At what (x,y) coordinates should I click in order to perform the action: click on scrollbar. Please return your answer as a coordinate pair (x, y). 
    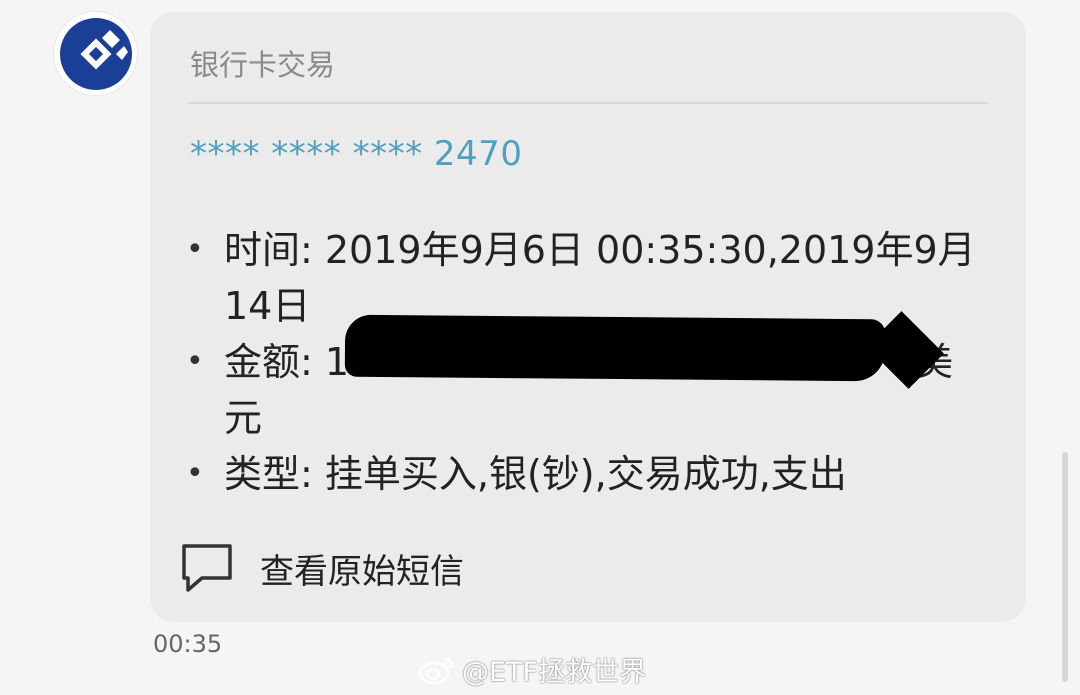
    Looking at the image, I should click on (1065, 567).